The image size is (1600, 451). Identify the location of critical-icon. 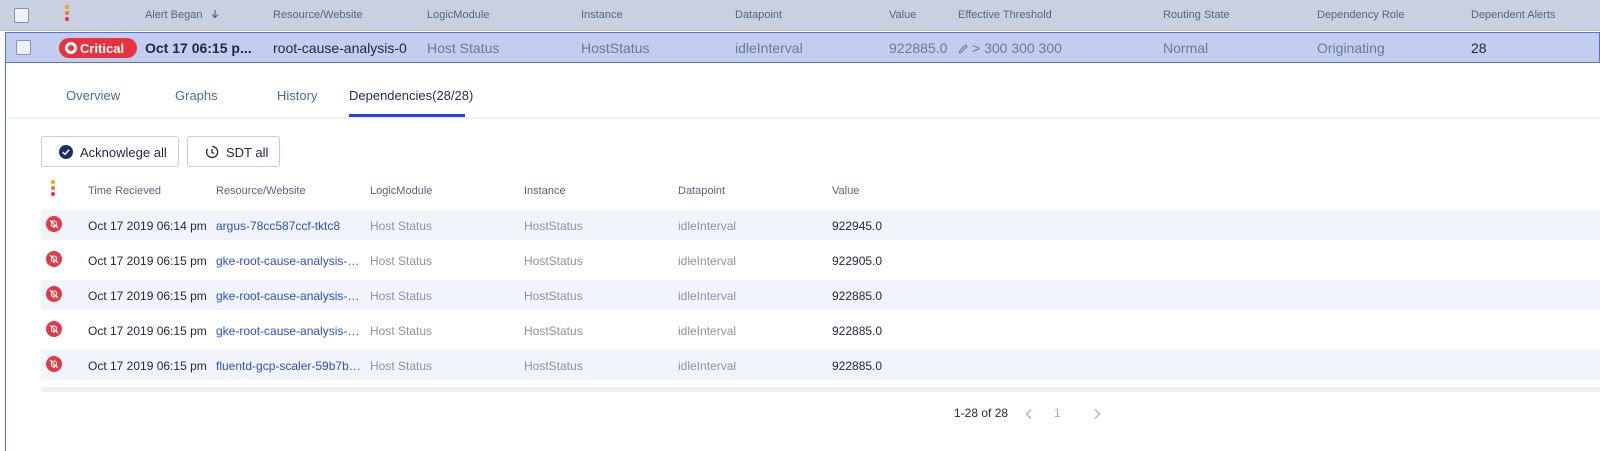
(71, 48).